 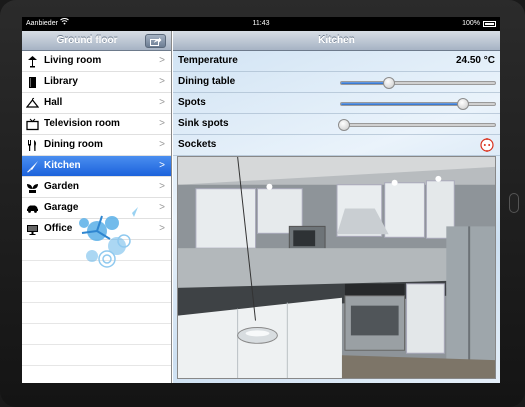 I want to click on detail-title: Kitchen, so click(x=336, y=40).